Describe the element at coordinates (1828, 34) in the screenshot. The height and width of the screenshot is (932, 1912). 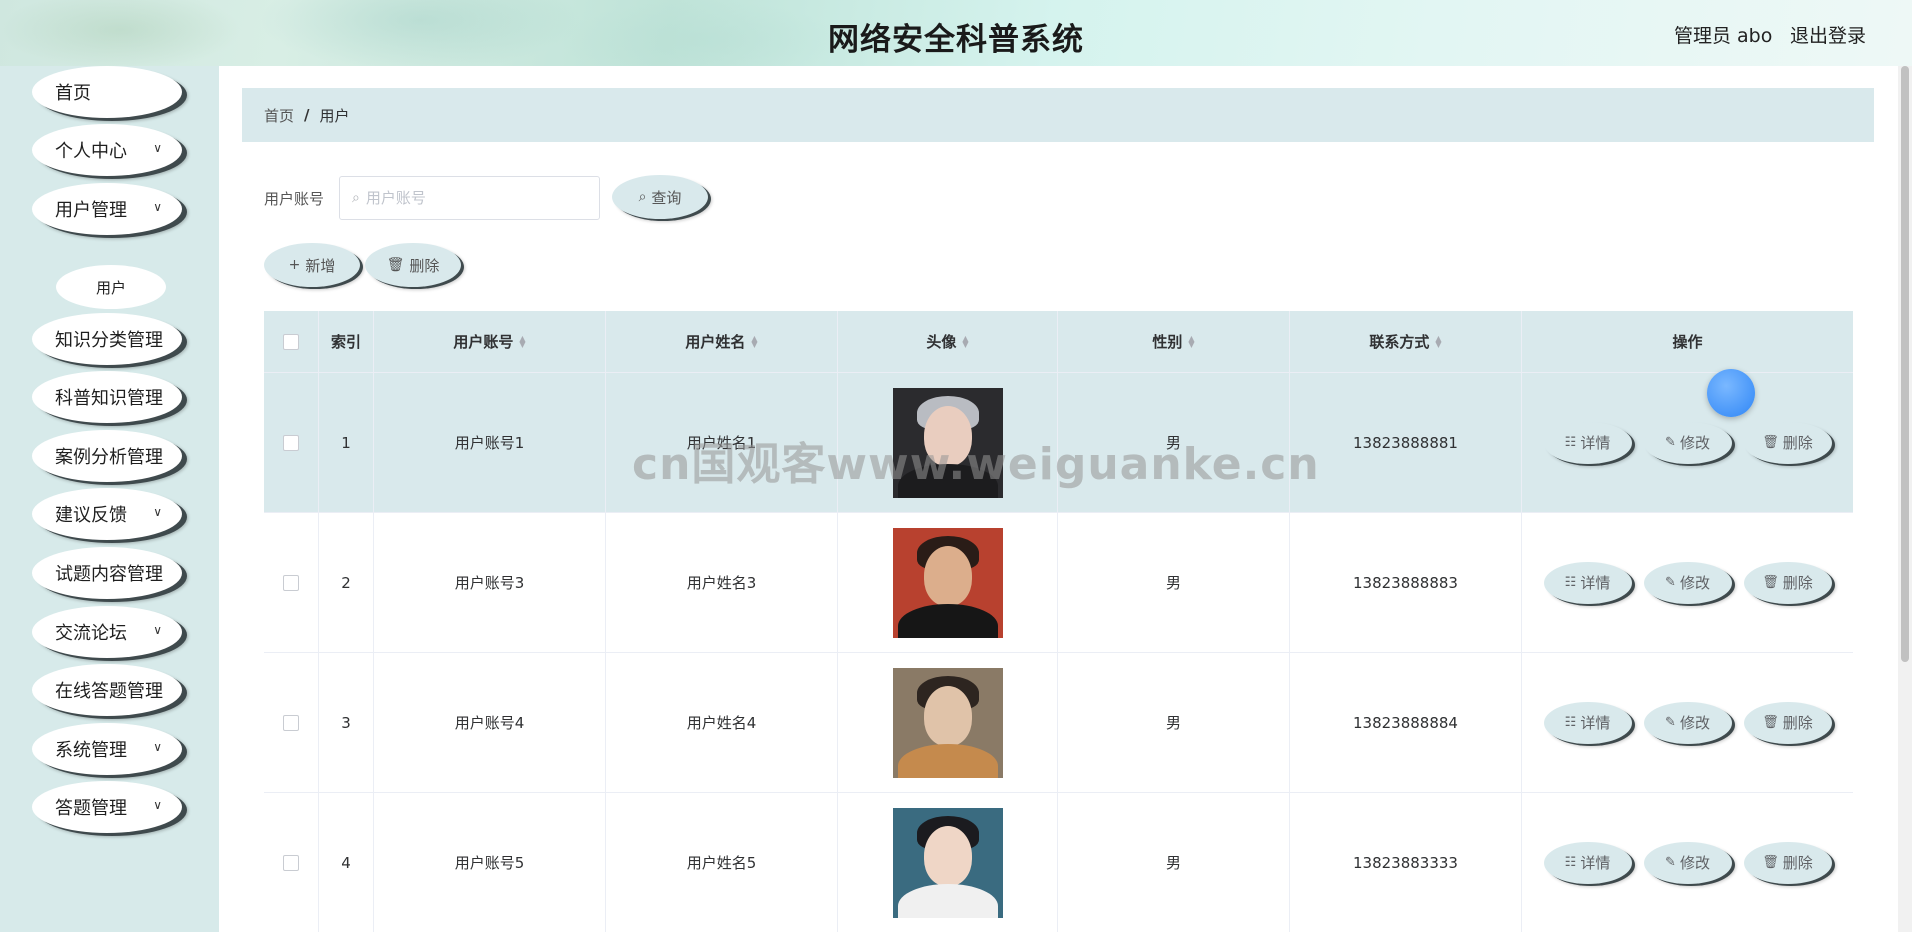
I see `logout-link: 退出登录` at that location.